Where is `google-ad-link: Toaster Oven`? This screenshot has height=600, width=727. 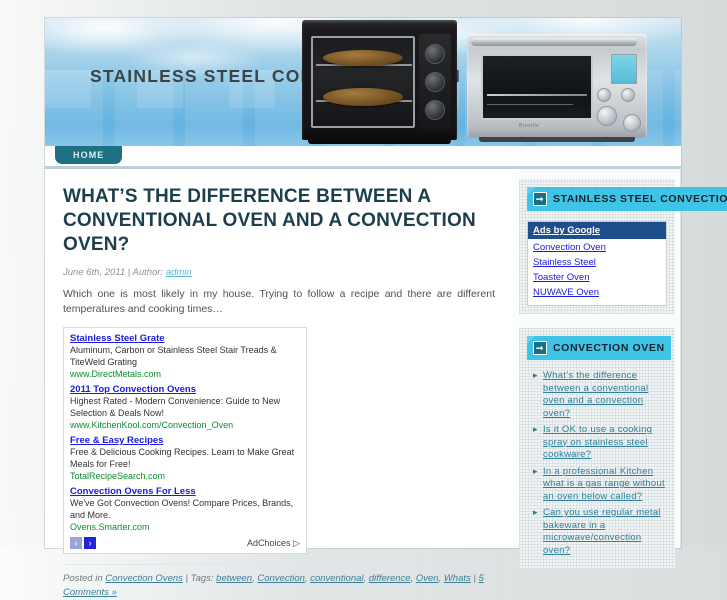 google-ad-link: Toaster Oven is located at coordinates (597, 276).